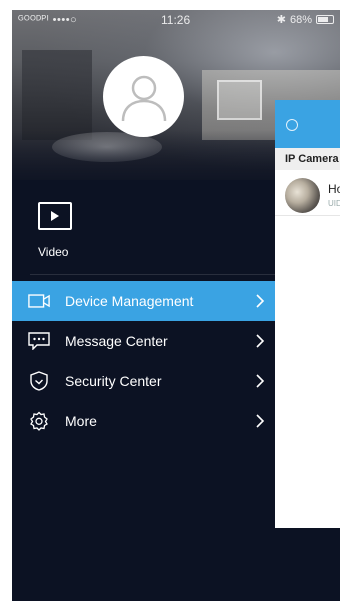  Describe the element at coordinates (39, 421) in the screenshot. I see `gear-icon` at that location.